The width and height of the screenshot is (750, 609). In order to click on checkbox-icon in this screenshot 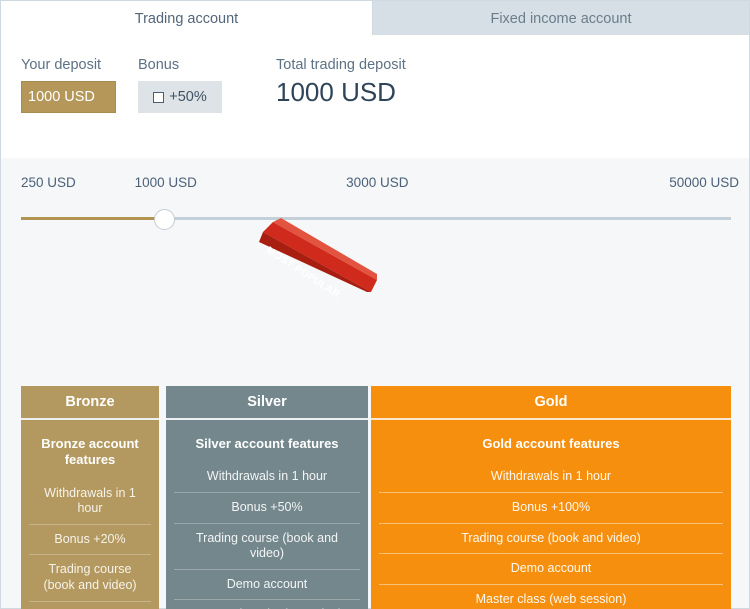, I will do `click(159, 97)`.